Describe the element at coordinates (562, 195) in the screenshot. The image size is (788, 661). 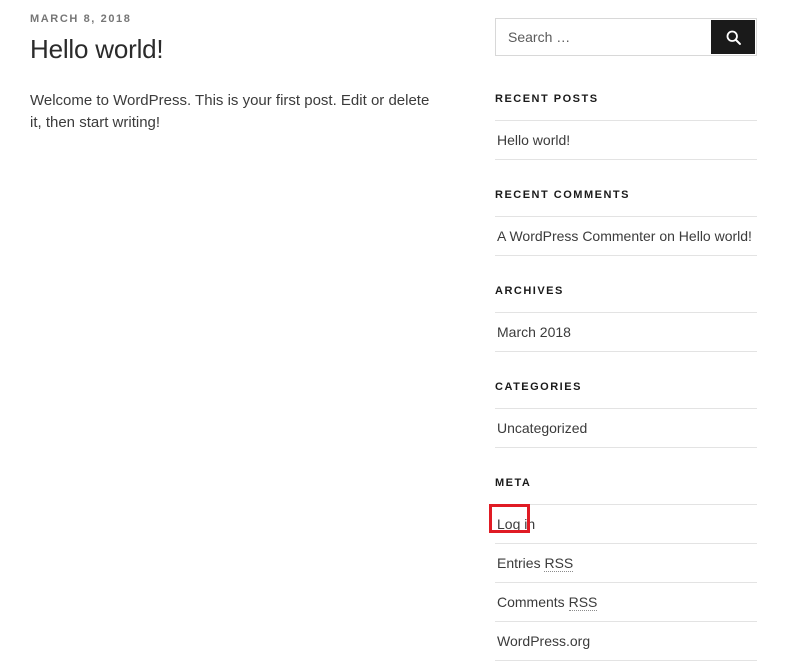
I see `widget-title-recent-comments: RECENT COMMENTS` at that location.